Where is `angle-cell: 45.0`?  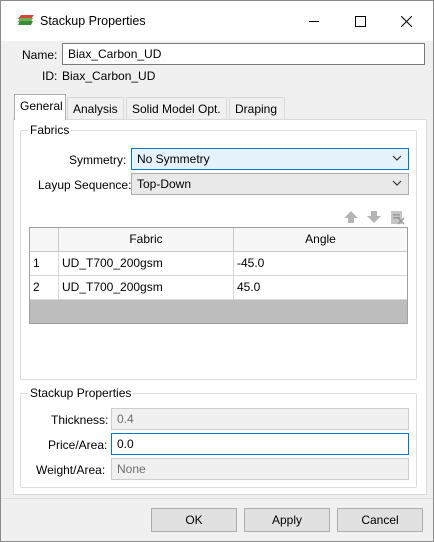 angle-cell: 45.0 is located at coordinates (320, 287).